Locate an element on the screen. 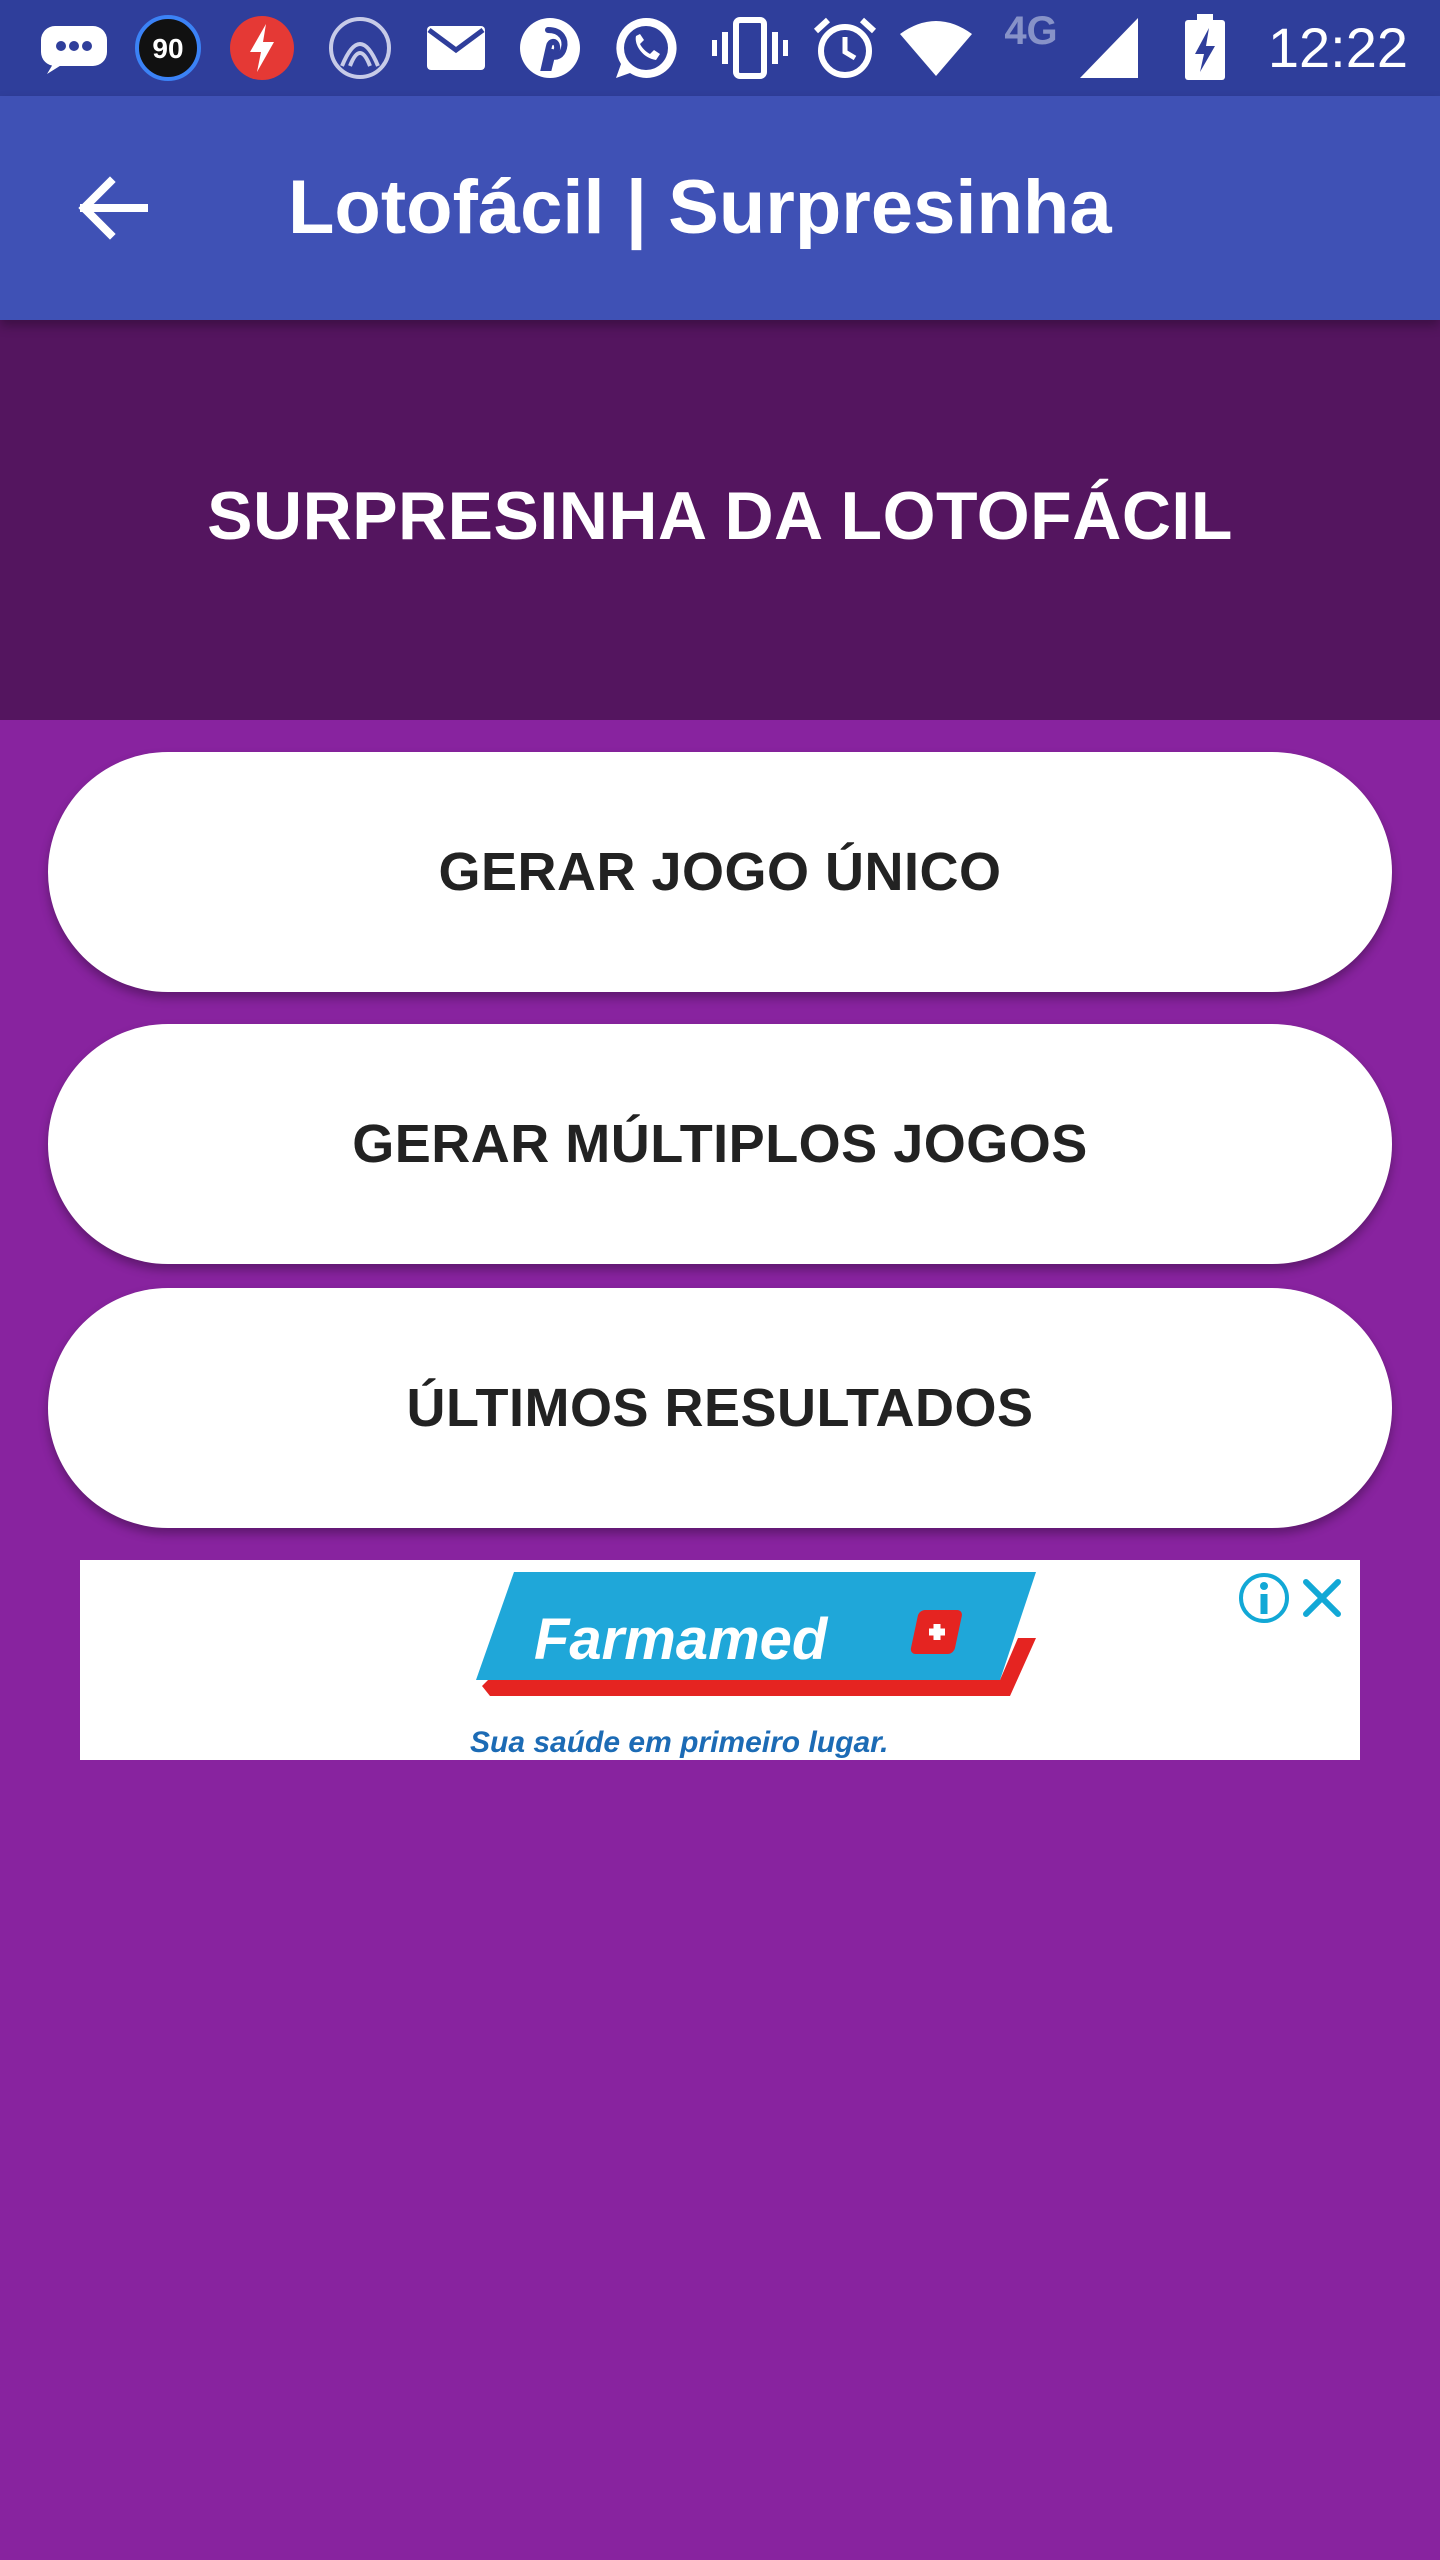 This screenshot has width=1440, height=2560. ad-banner: Farmamed Sua saúde em primeiro lugar. is located at coordinates (720, 1660).